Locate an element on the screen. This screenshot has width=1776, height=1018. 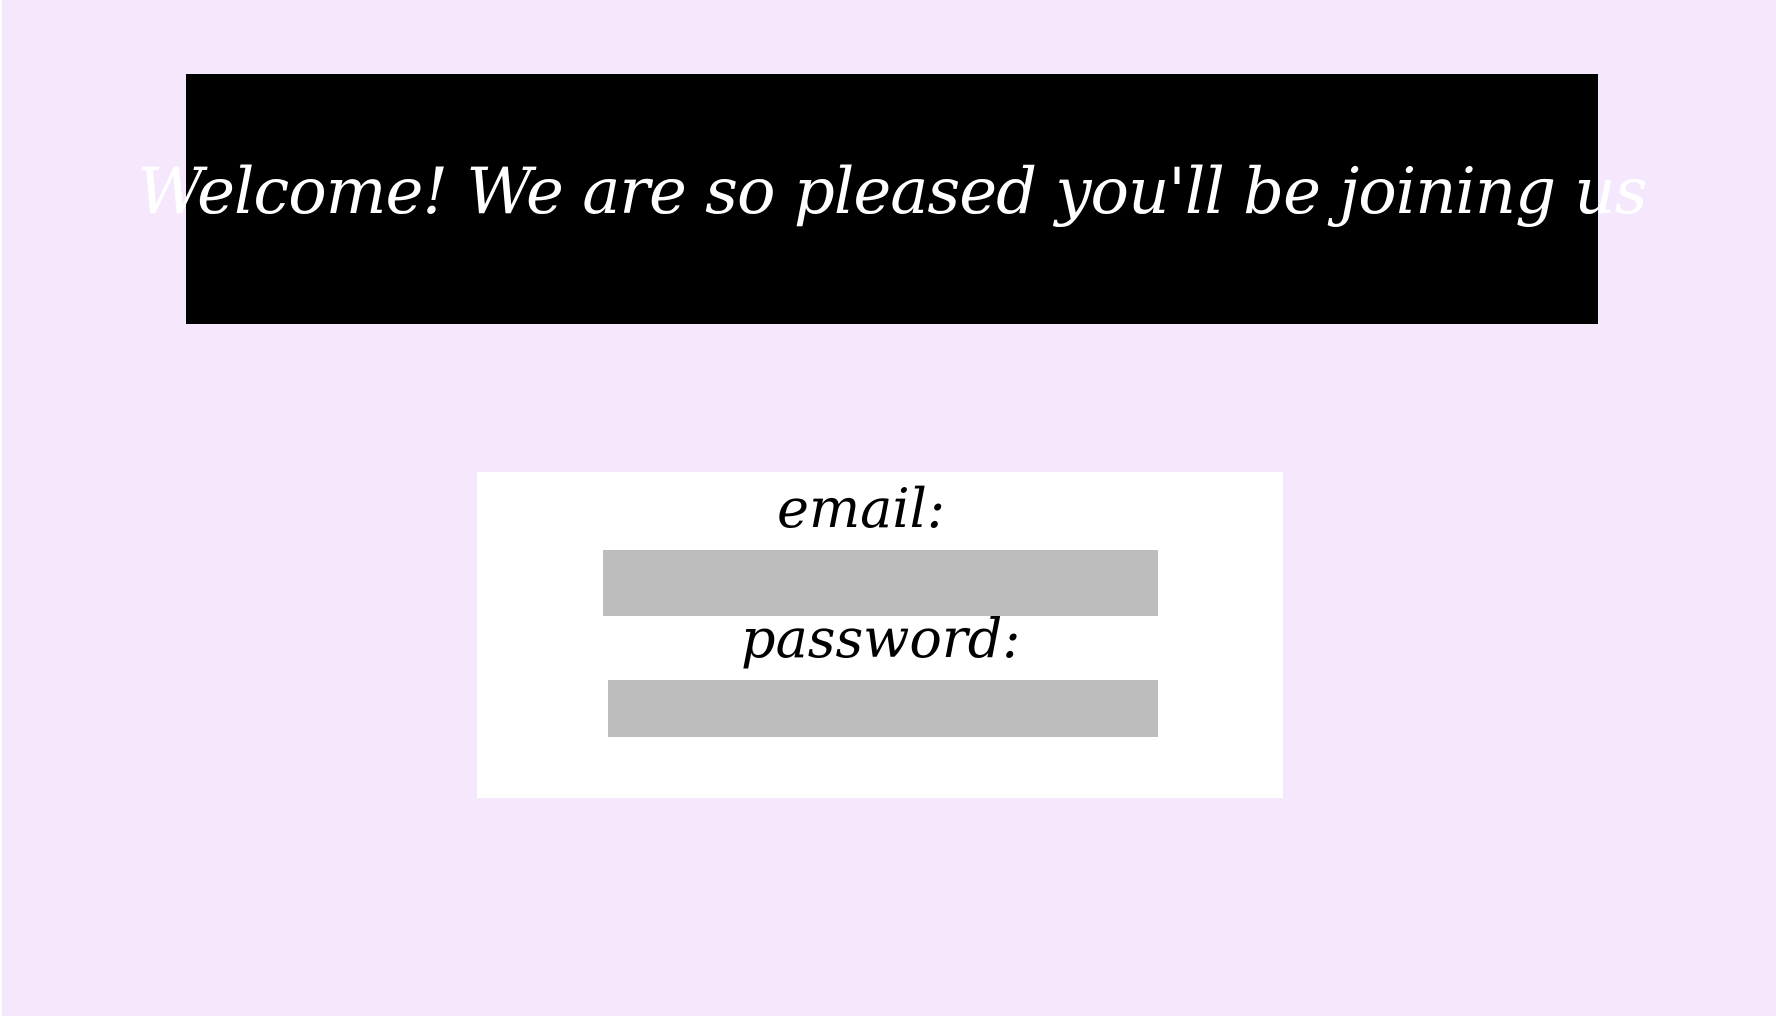
email-label: email: is located at coordinates (861, 508).